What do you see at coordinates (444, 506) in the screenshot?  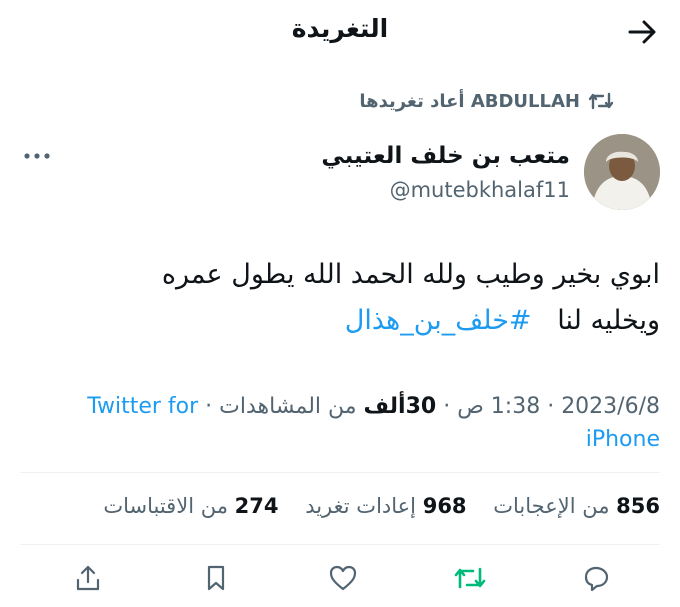 I see `retweets-count: 968` at bounding box center [444, 506].